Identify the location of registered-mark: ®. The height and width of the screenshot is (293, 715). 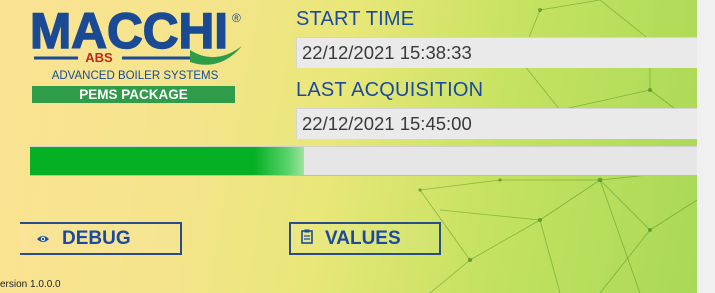
(236, 18).